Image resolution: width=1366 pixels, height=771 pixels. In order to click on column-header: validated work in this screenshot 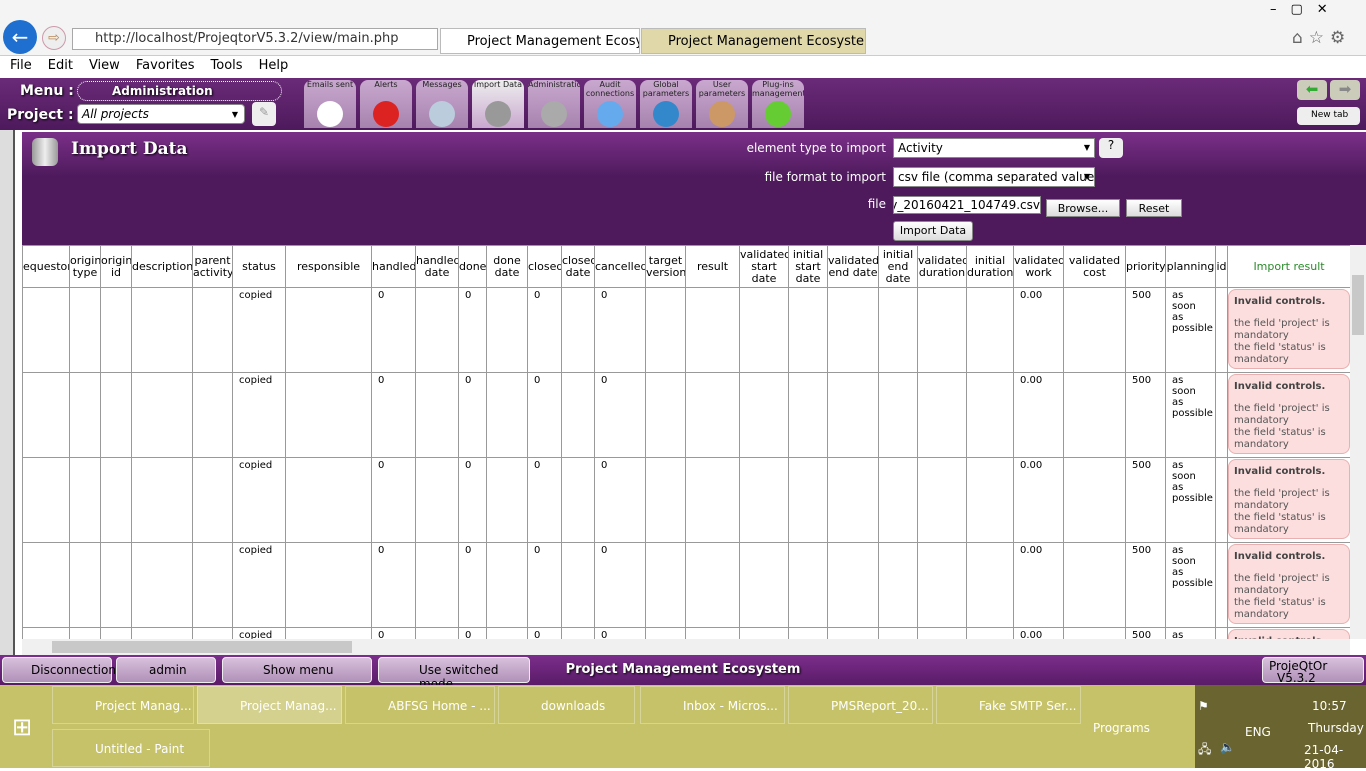, I will do `click(1038, 266)`.